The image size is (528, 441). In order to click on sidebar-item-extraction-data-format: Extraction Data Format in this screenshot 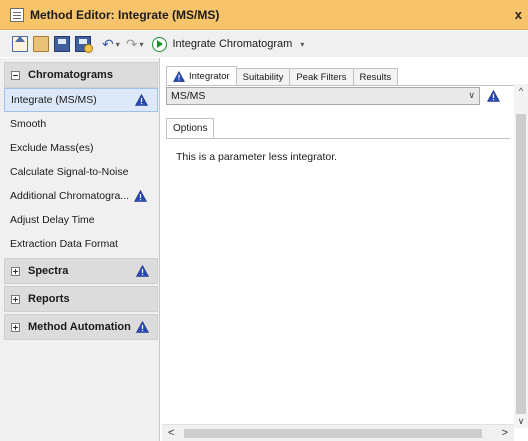, I will do `click(81, 244)`.